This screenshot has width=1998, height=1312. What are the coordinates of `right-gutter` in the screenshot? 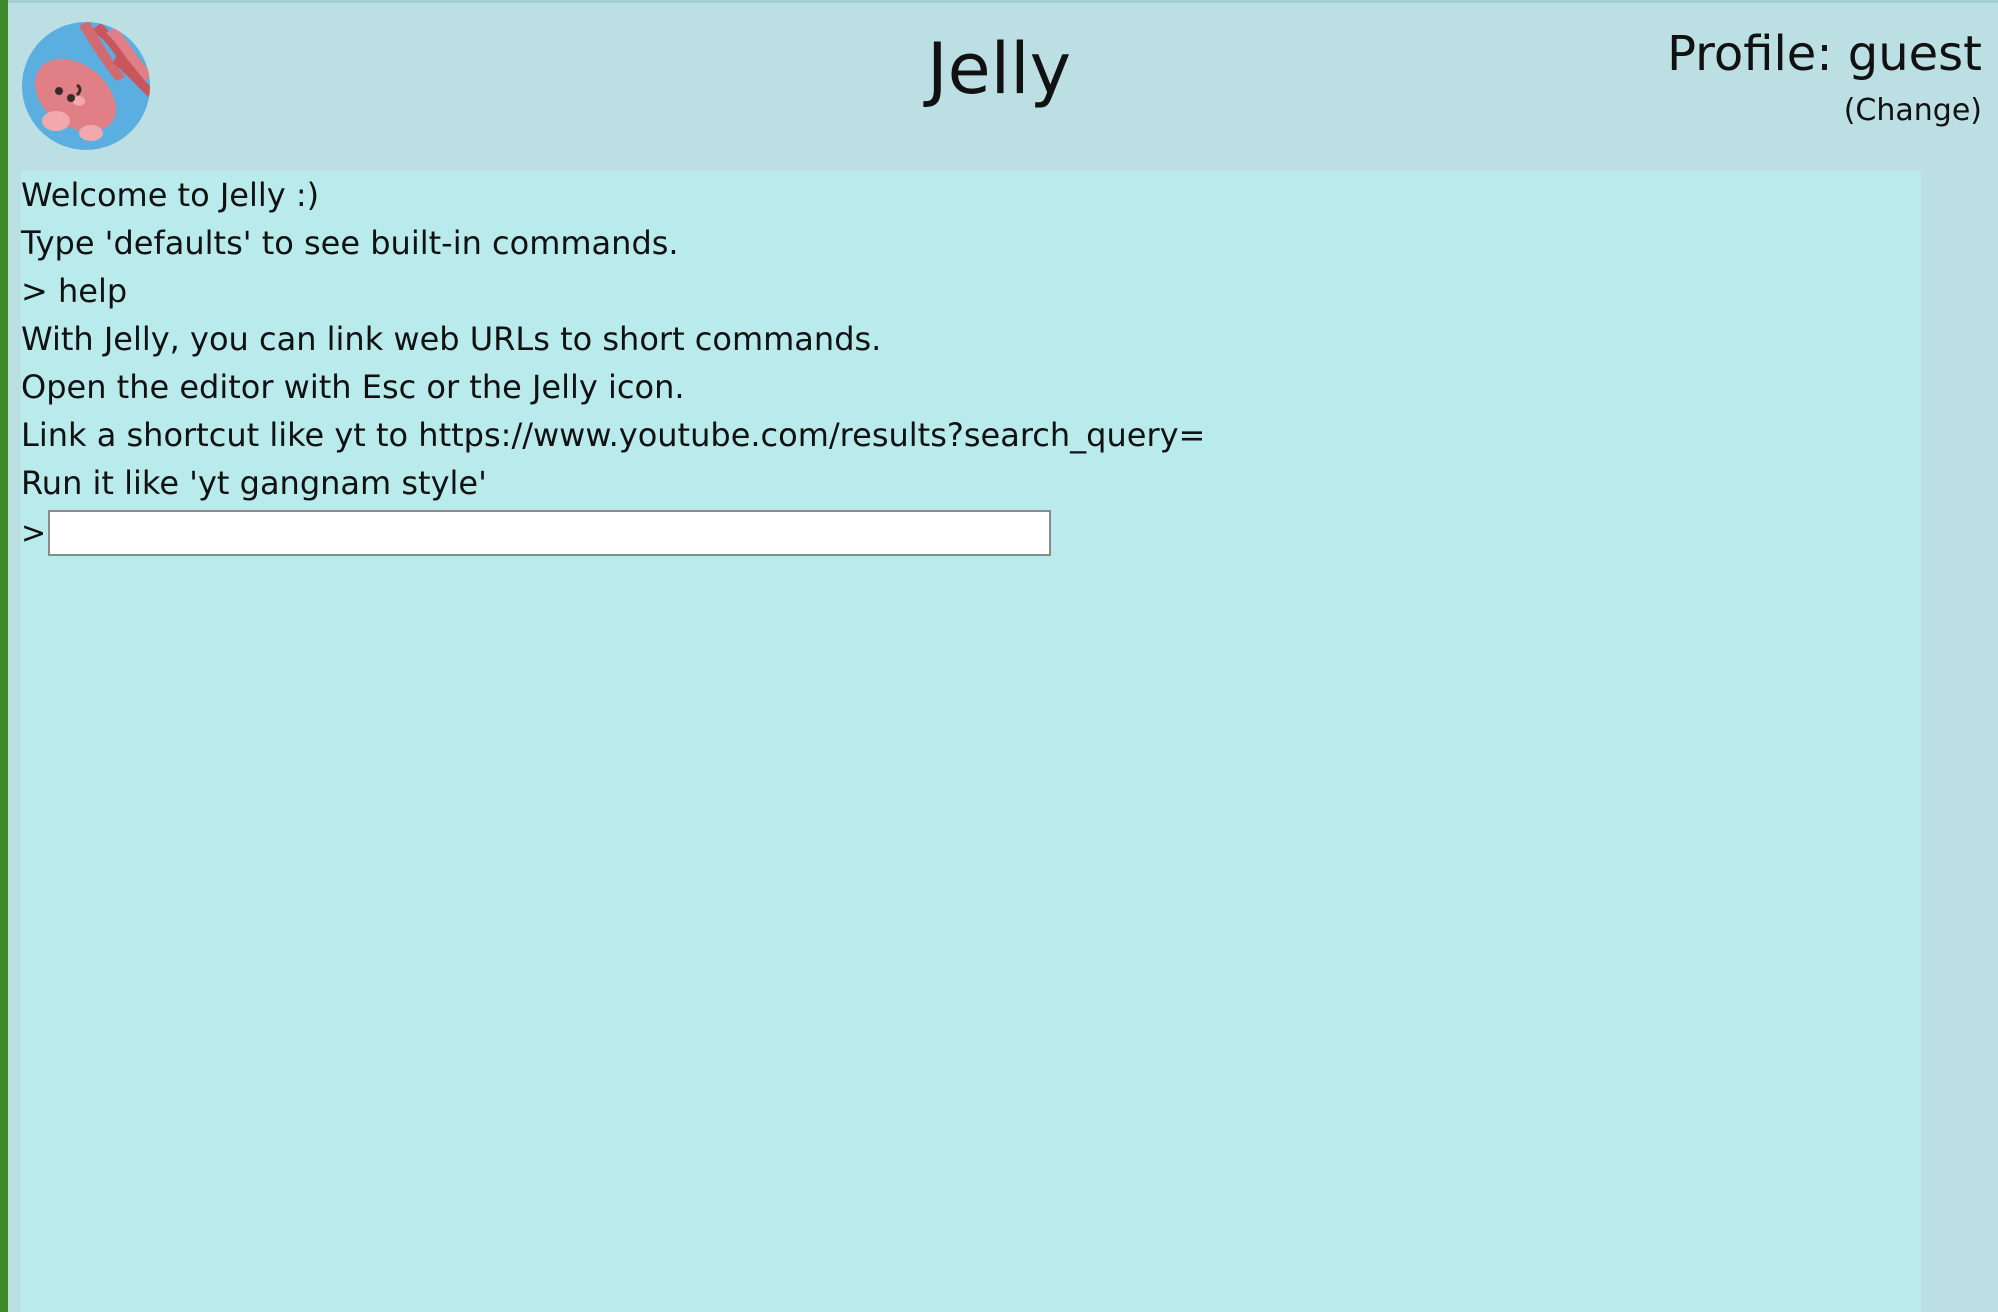 It's located at (1959, 741).